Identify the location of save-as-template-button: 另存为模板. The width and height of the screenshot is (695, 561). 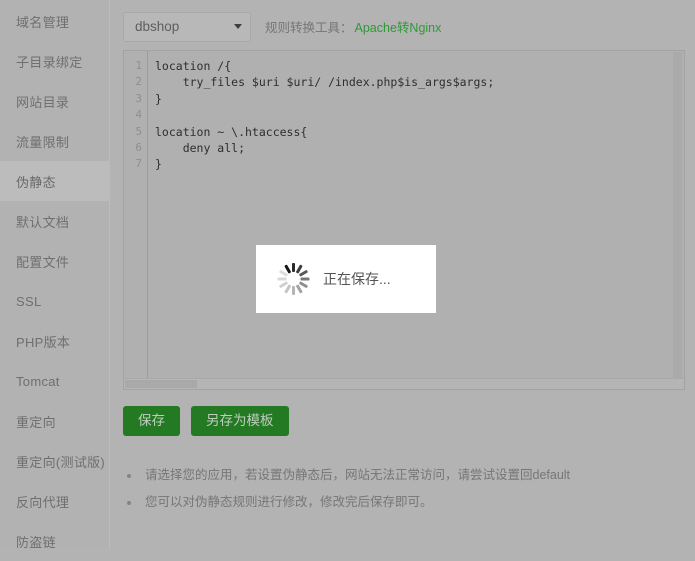
(240, 421).